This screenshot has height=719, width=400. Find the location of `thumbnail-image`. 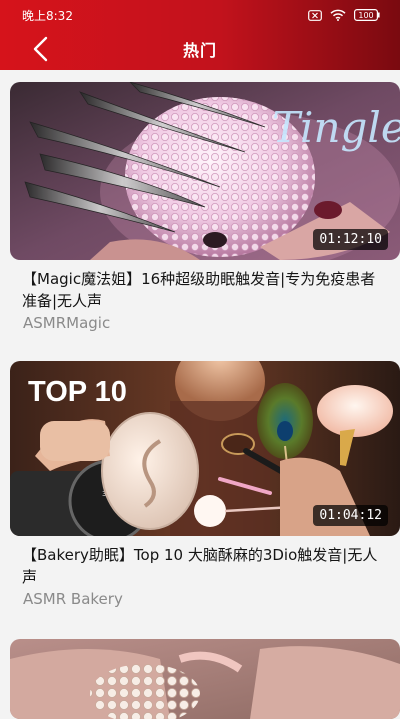

thumbnail-image is located at coordinates (205, 679).